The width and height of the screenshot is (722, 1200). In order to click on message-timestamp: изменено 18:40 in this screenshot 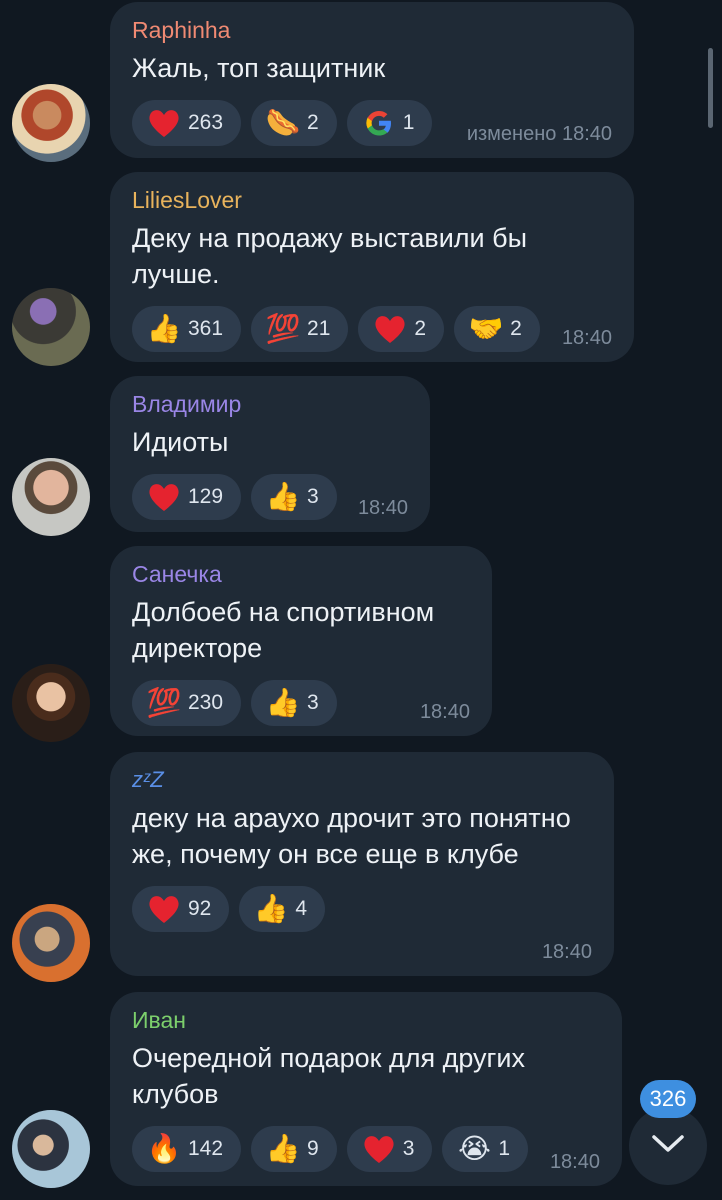, I will do `click(539, 134)`.